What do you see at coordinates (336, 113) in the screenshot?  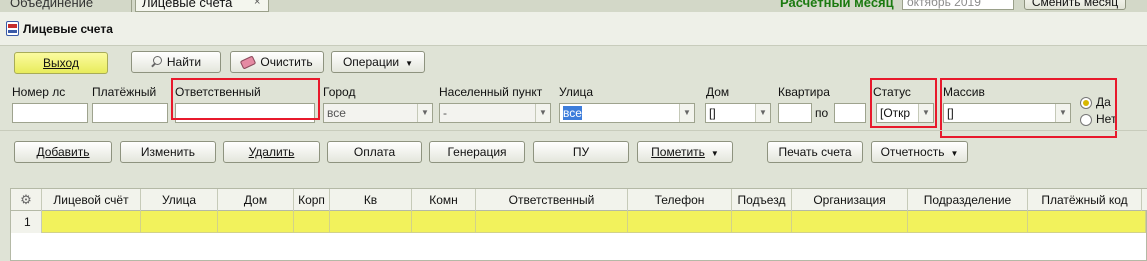 I see `city-value: все` at bounding box center [336, 113].